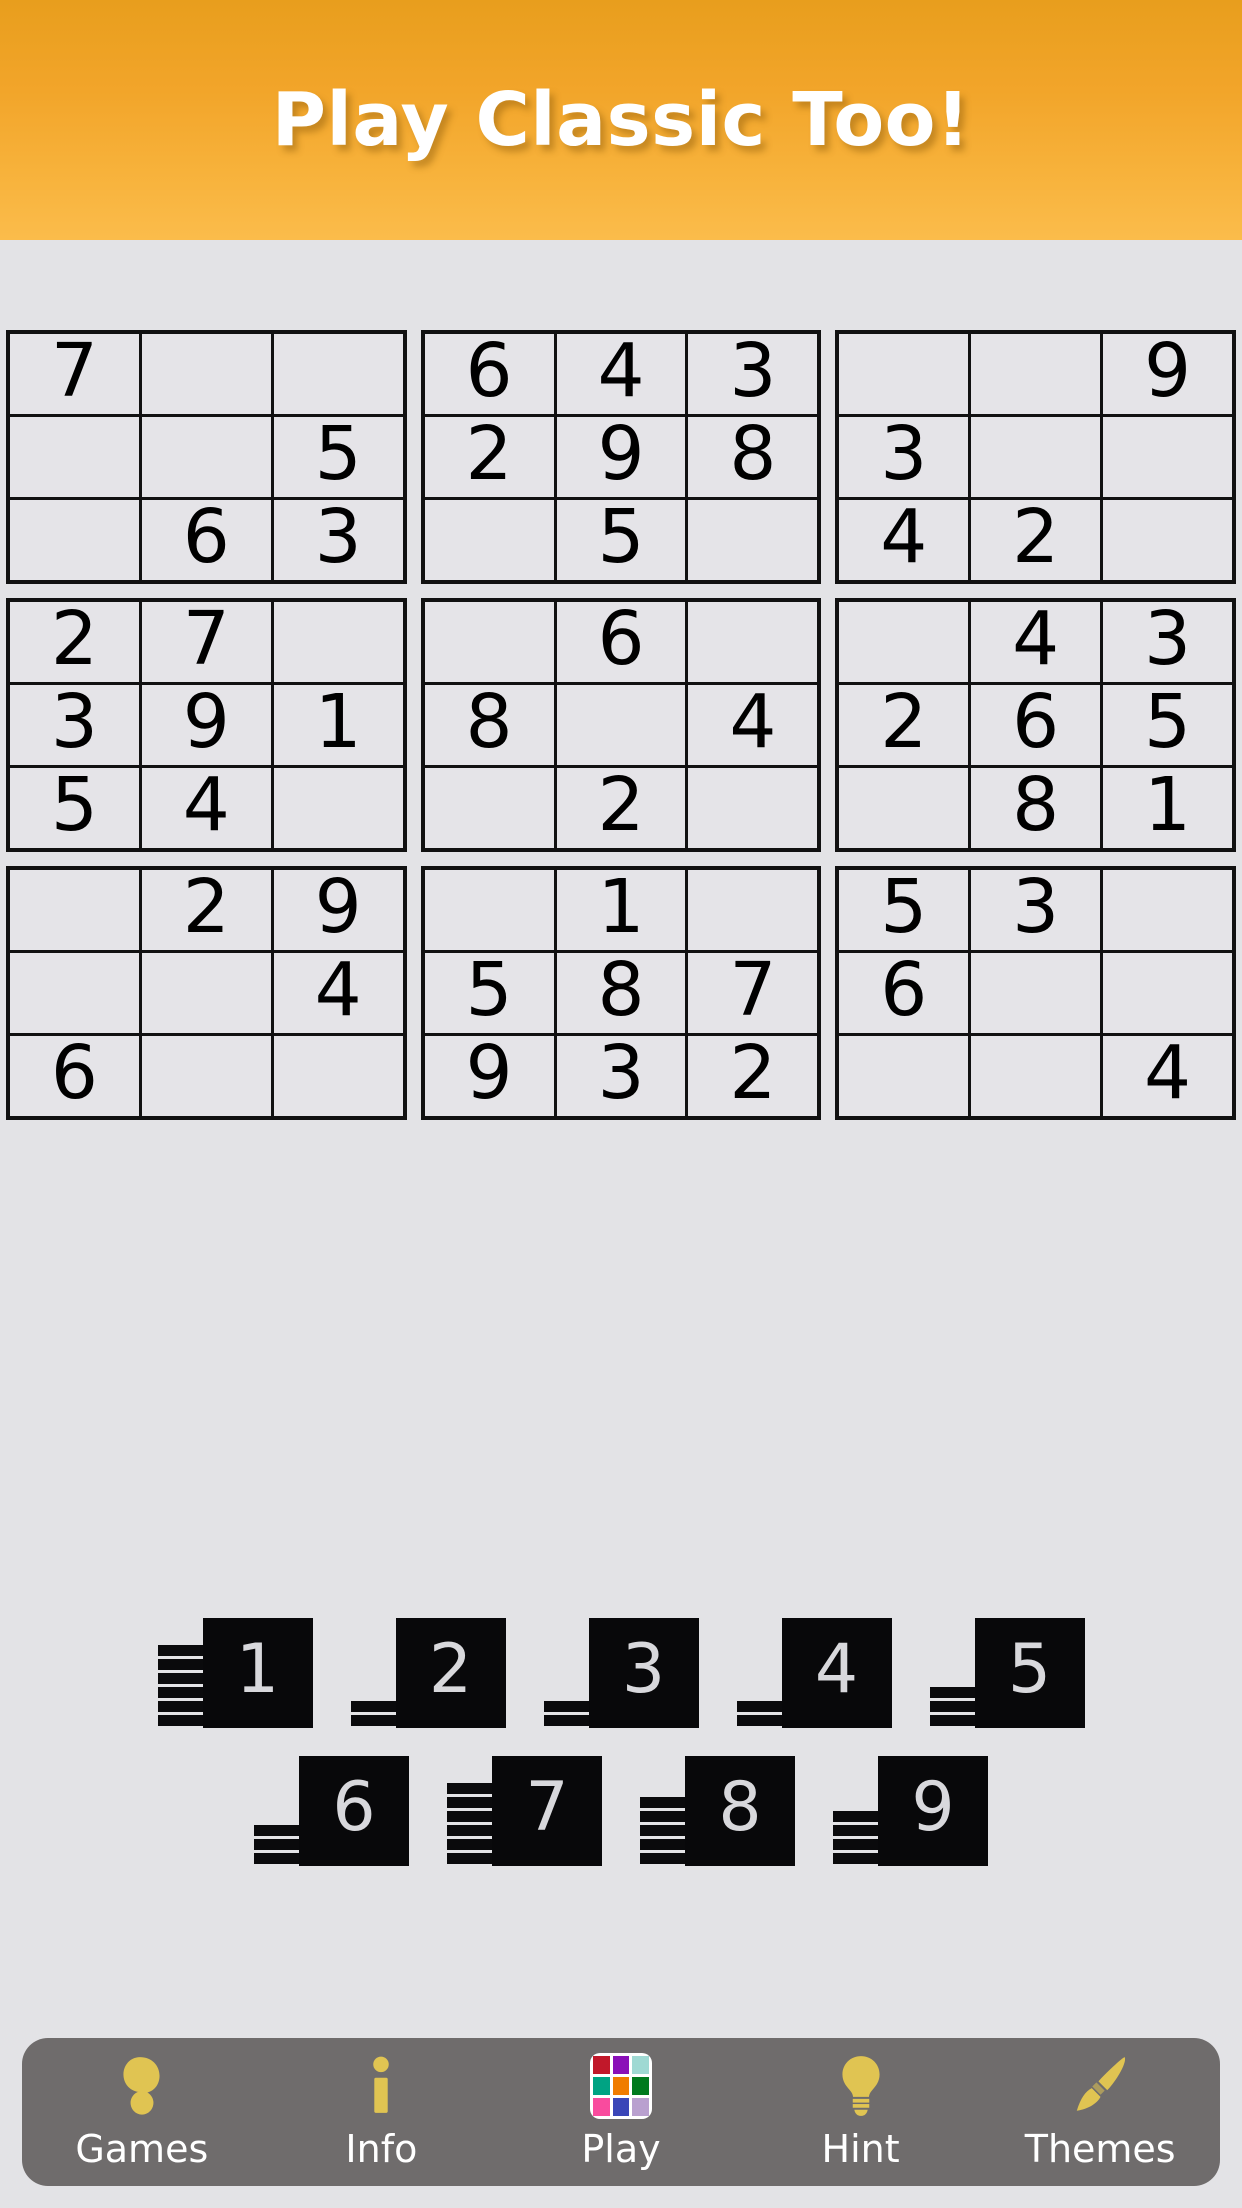 The image size is (1242, 2208). I want to click on promo-banner: Play Classic Too!, so click(621, 120).